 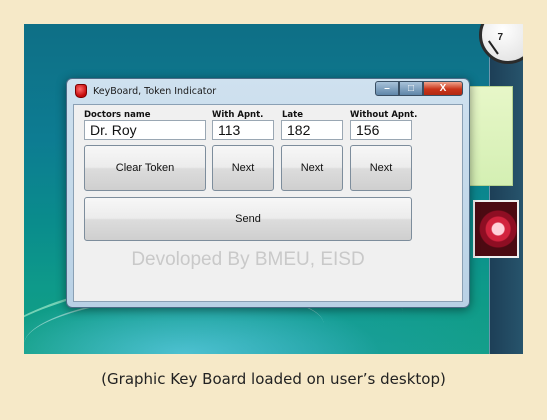 What do you see at coordinates (268, 91) in the screenshot?
I see `window-titlebar: KeyBoard, Token Indicator – □ X` at bounding box center [268, 91].